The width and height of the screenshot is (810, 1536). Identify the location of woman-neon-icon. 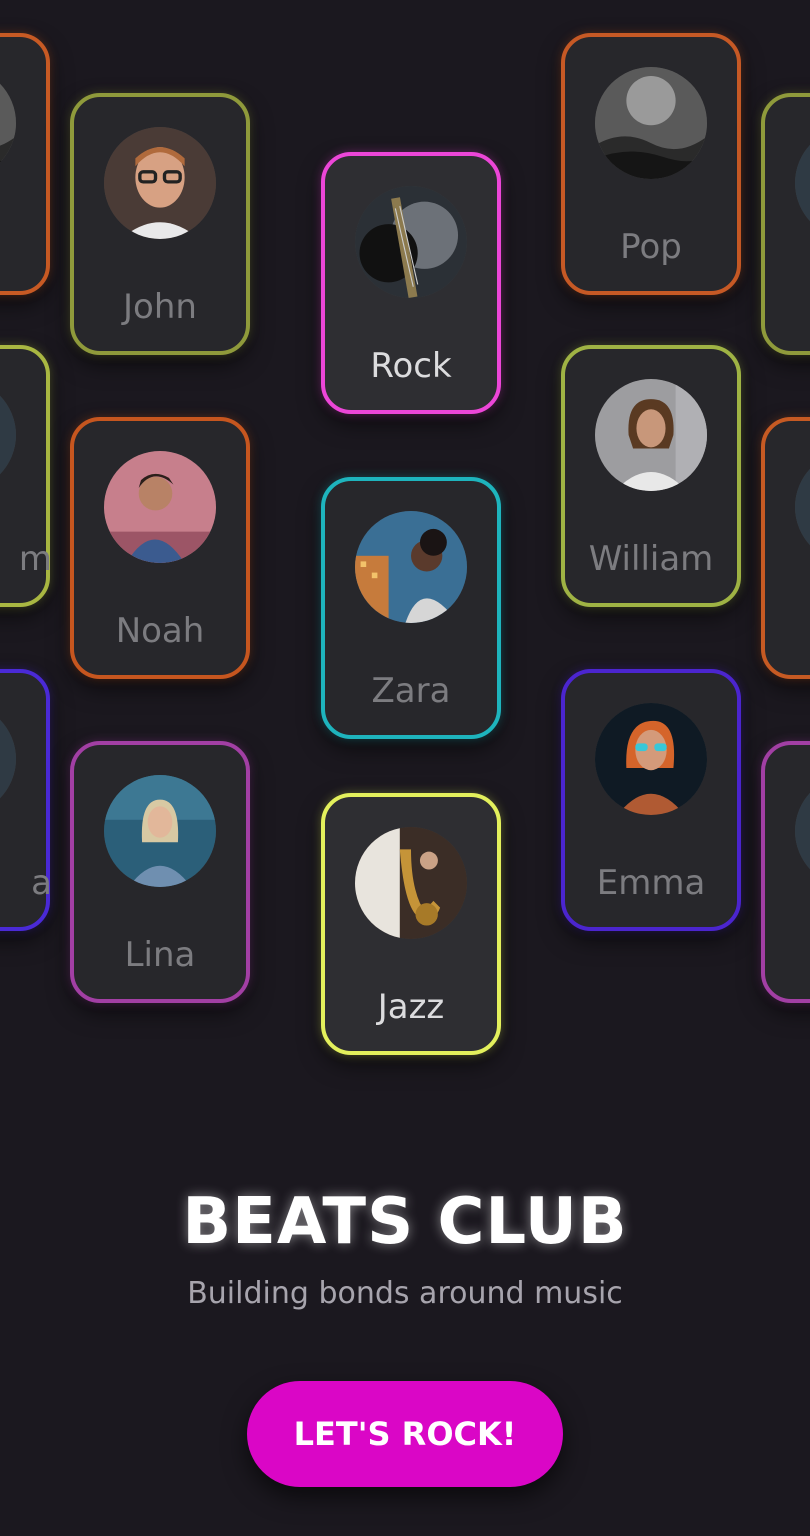
(651, 759).